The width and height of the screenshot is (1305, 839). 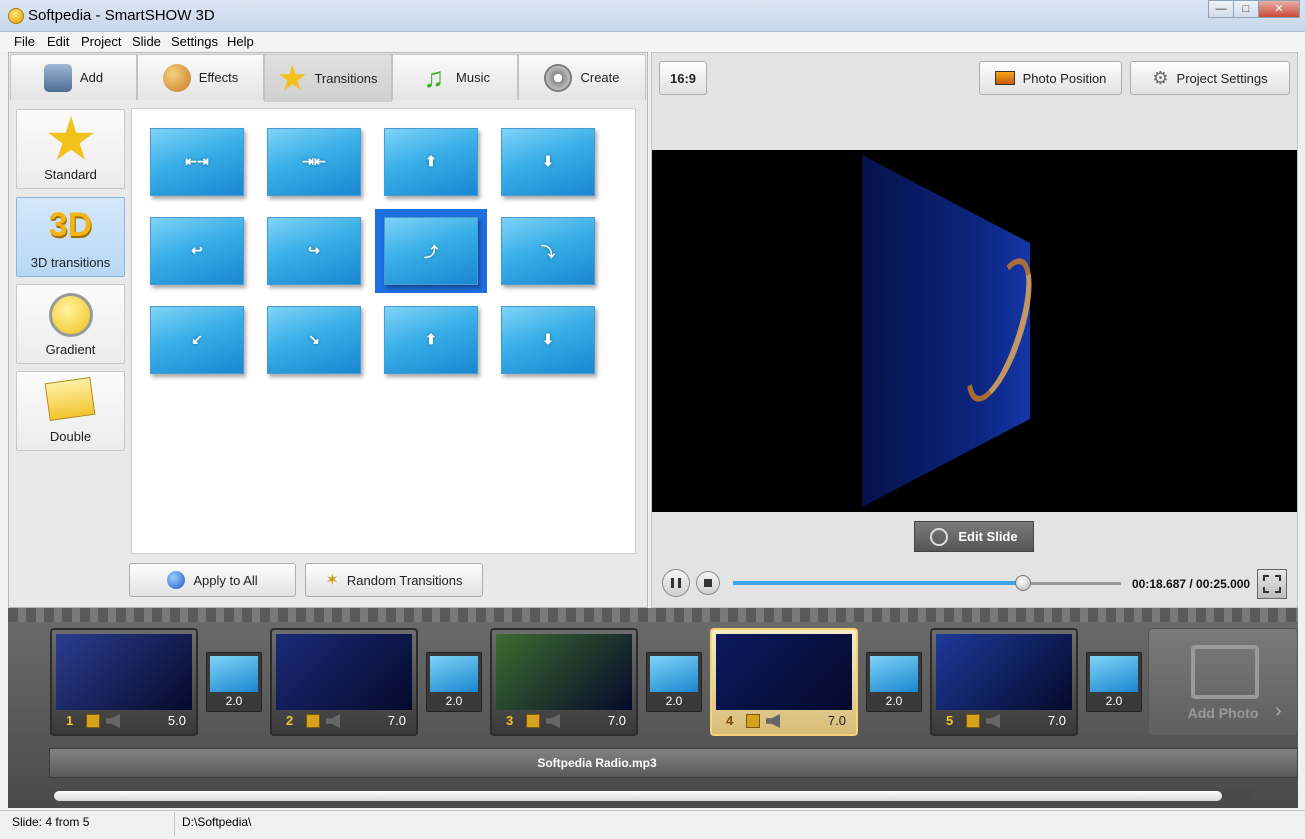 What do you see at coordinates (212, 580) in the screenshot?
I see `apply-to-all-button: Apply to All` at bounding box center [212, 580].